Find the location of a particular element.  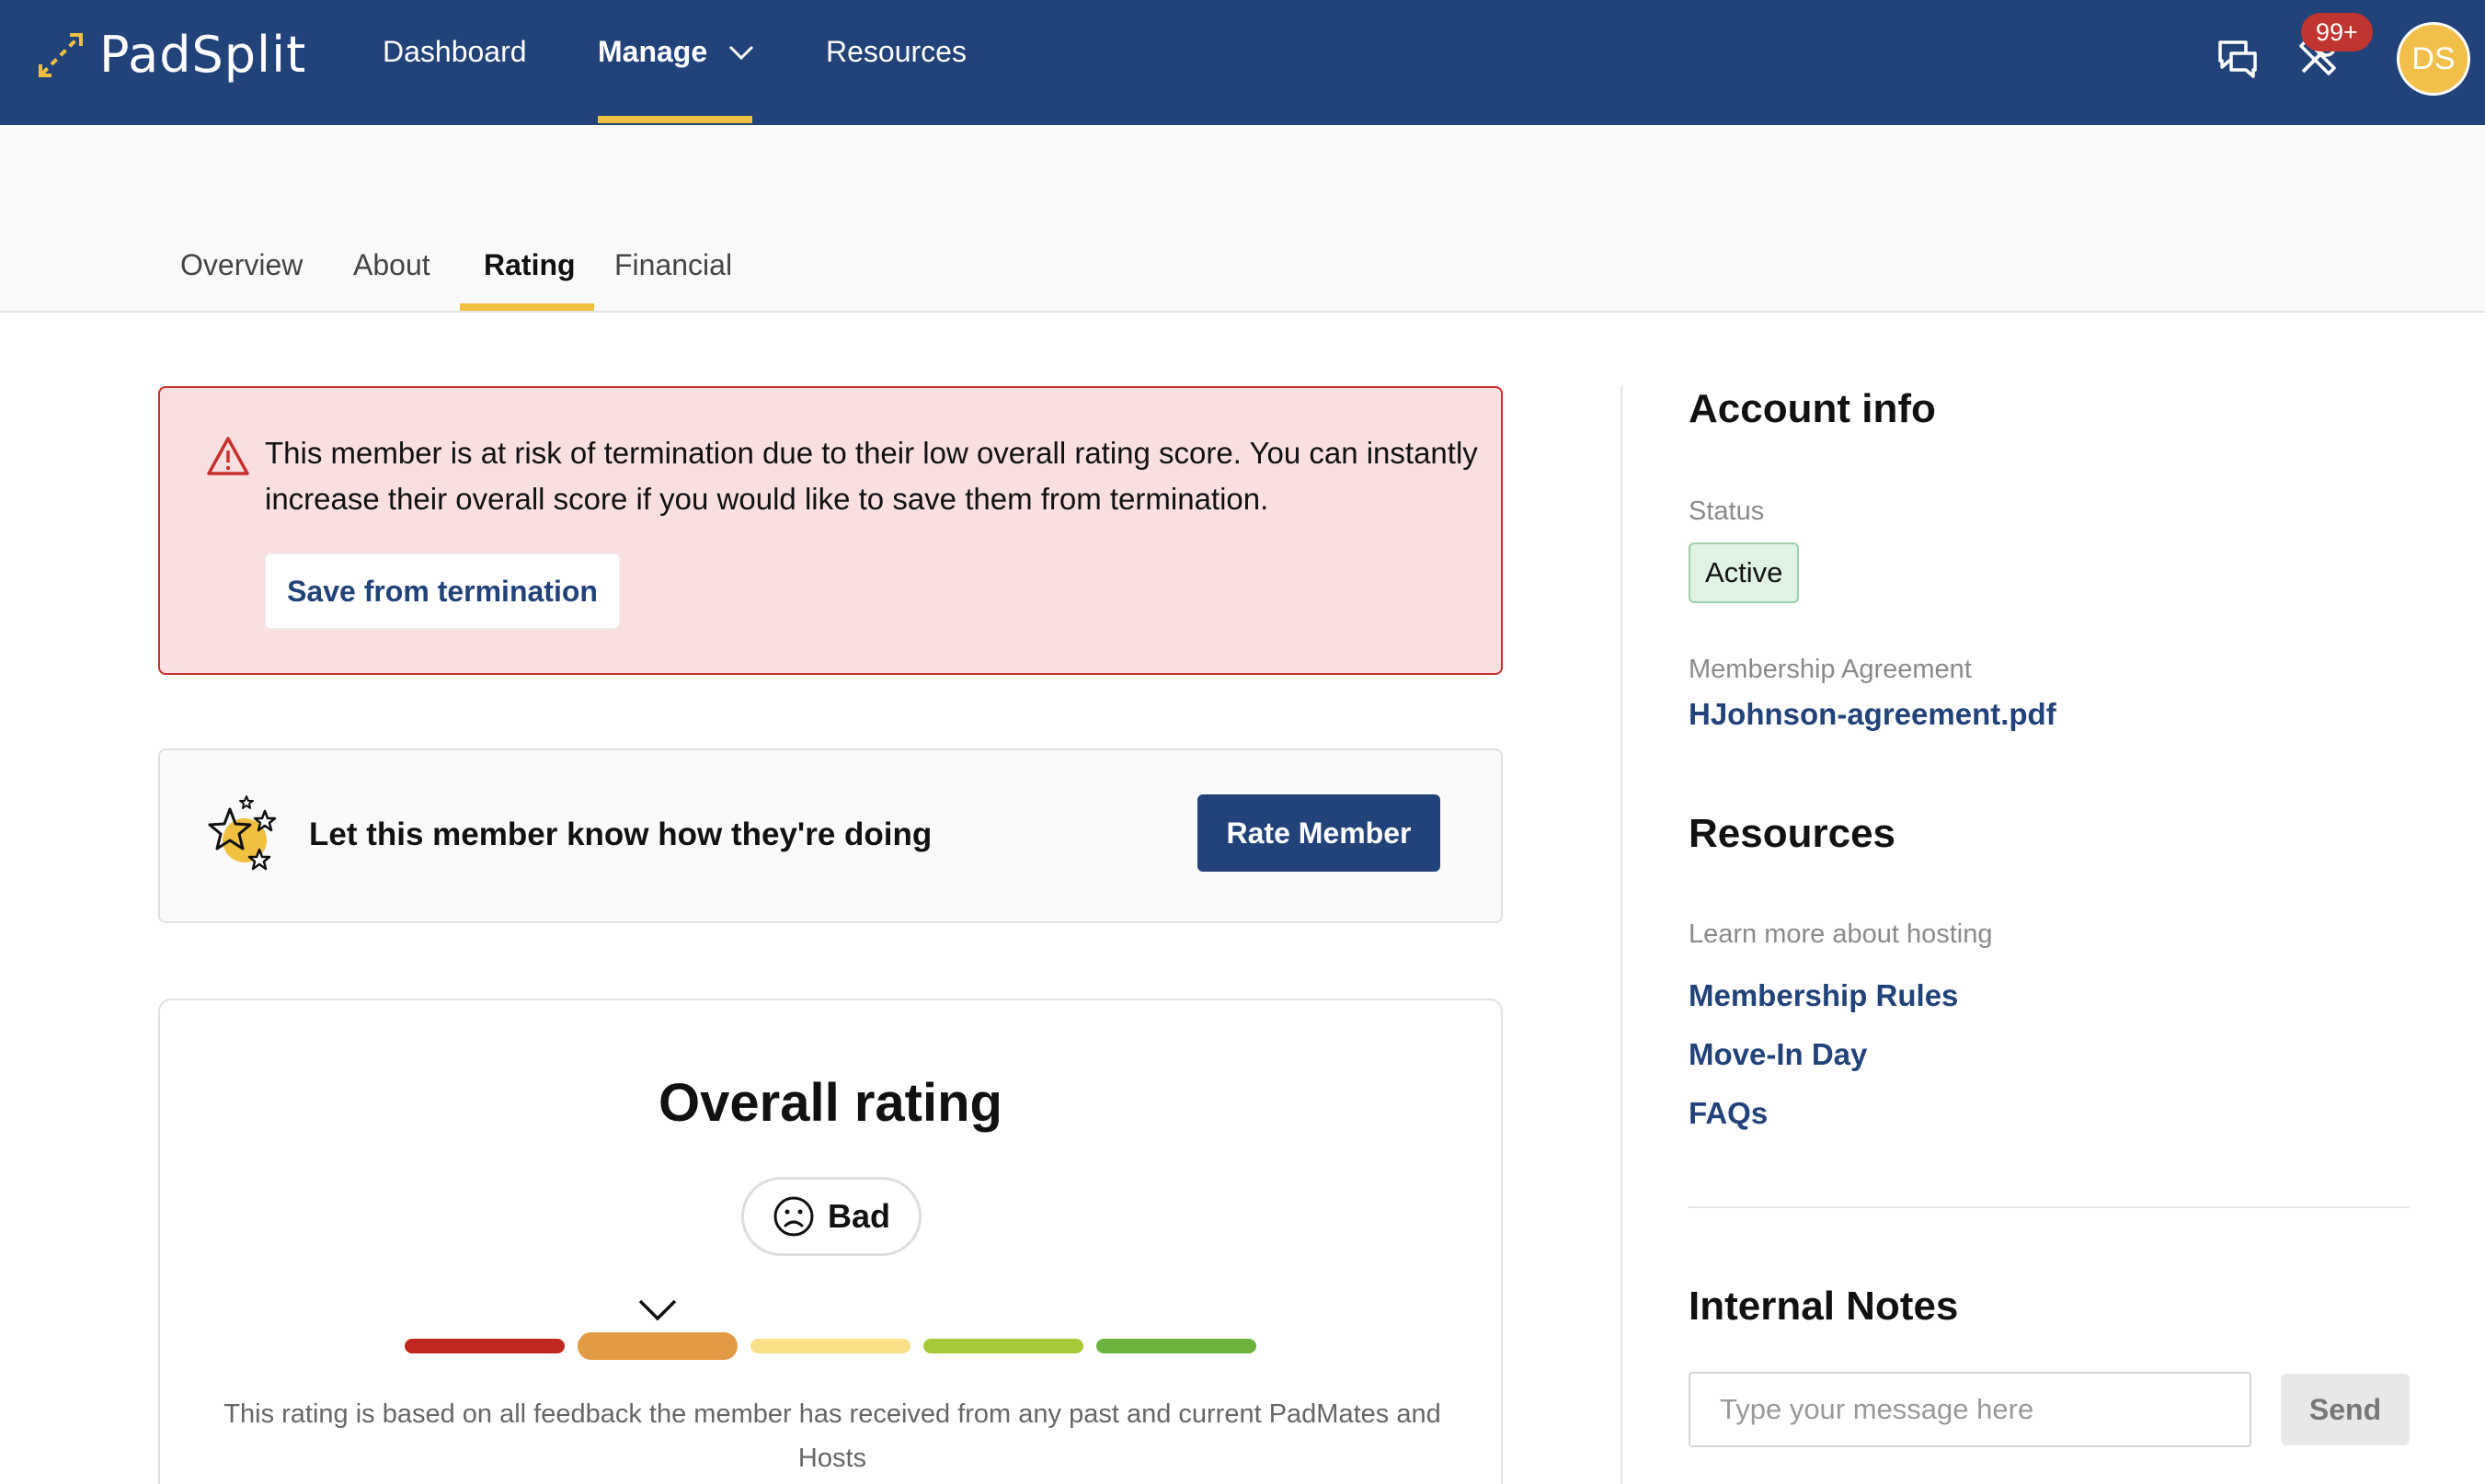

resources-subtitle: Learn more about hosting is located at coordinates (1841, 934).